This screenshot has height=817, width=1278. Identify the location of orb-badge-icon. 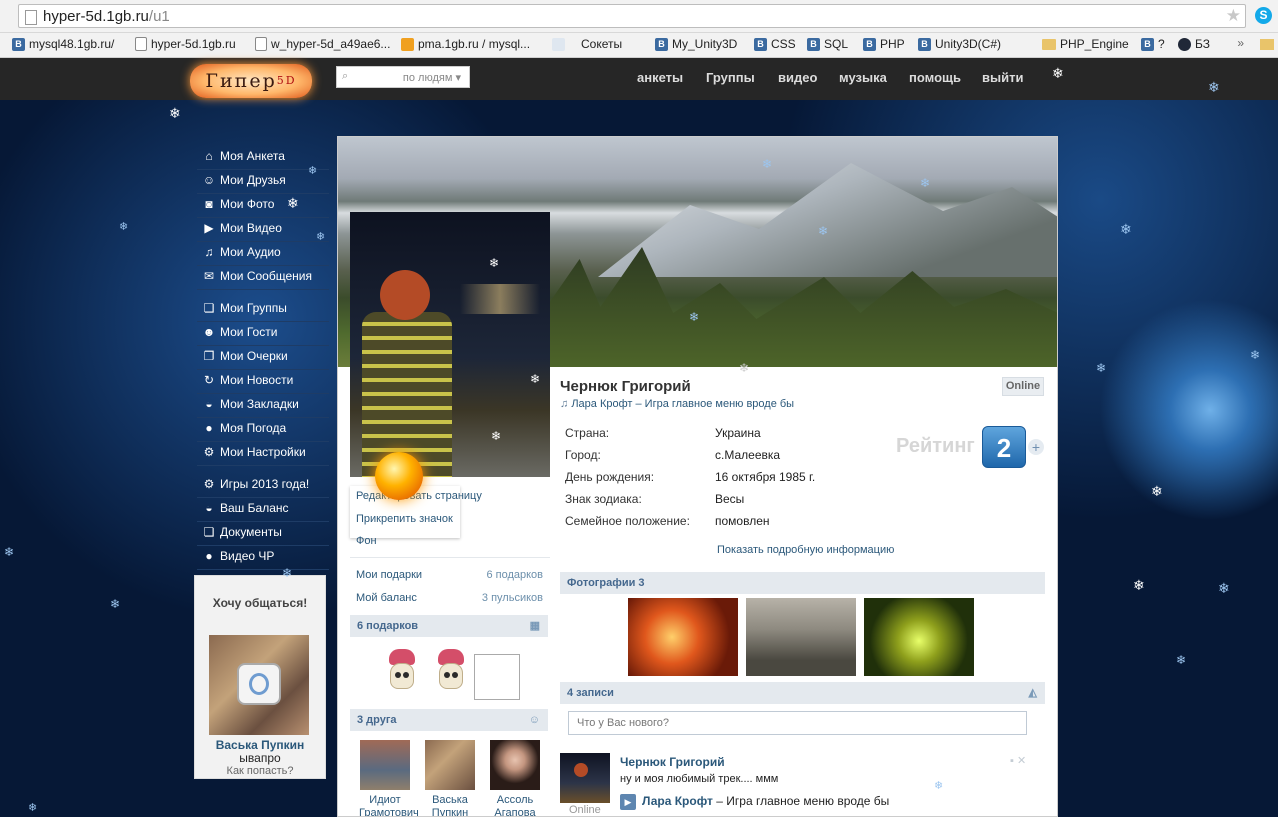
(399, 476).